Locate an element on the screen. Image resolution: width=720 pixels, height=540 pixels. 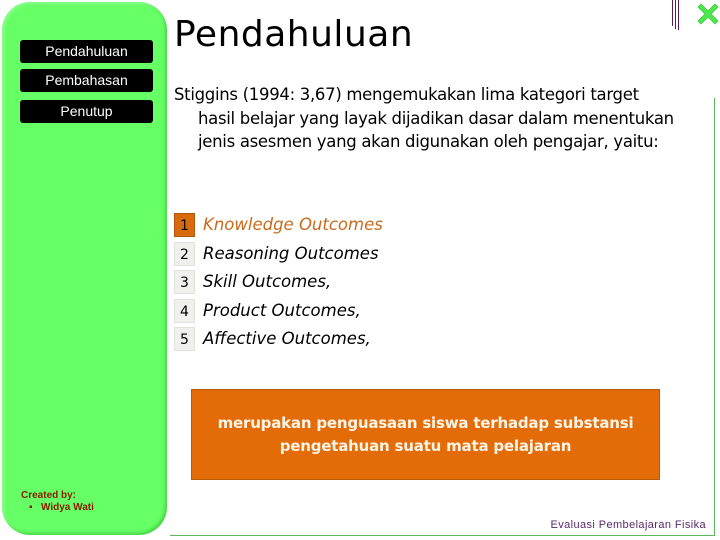
list-item-label: Product Outcomes, is located at coordinates (282, 311).